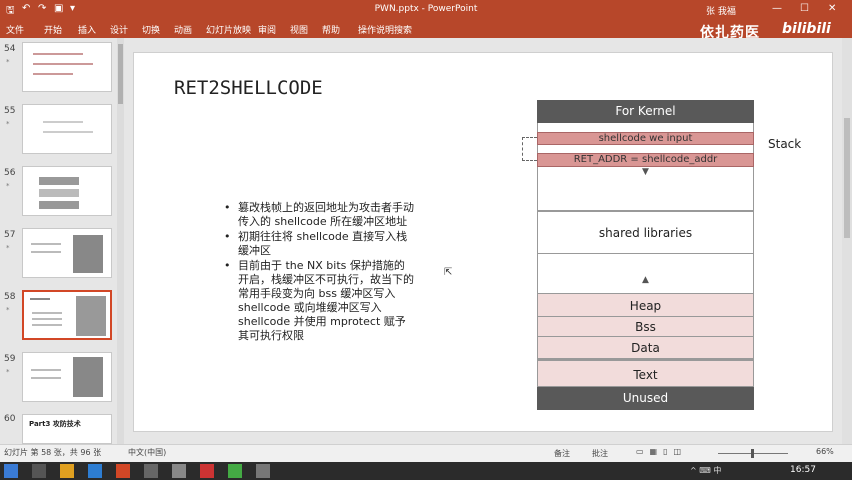  What do you see at coordinates (600, 453) in the screenshot?
I see `comments-button: 批注` at bounding box center [600, 453].